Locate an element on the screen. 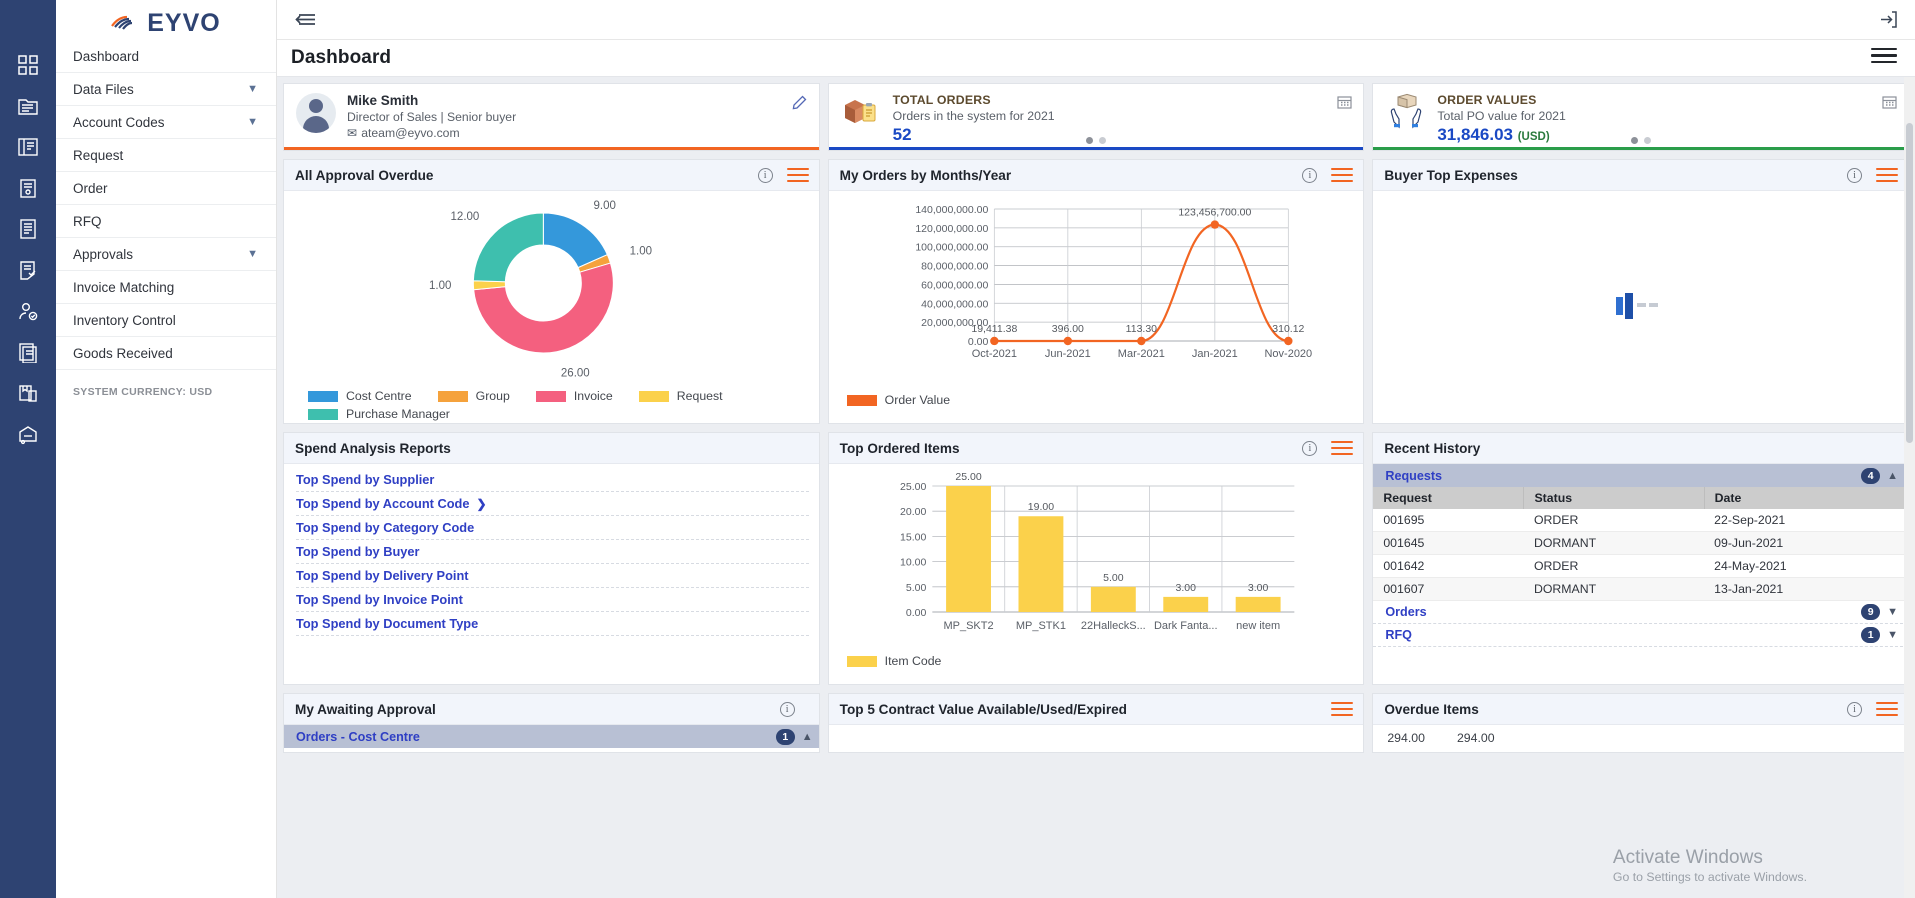 The width and height of the screenshot is (1915, 898). edit-profile-icon is located at coordinates (799, 104).